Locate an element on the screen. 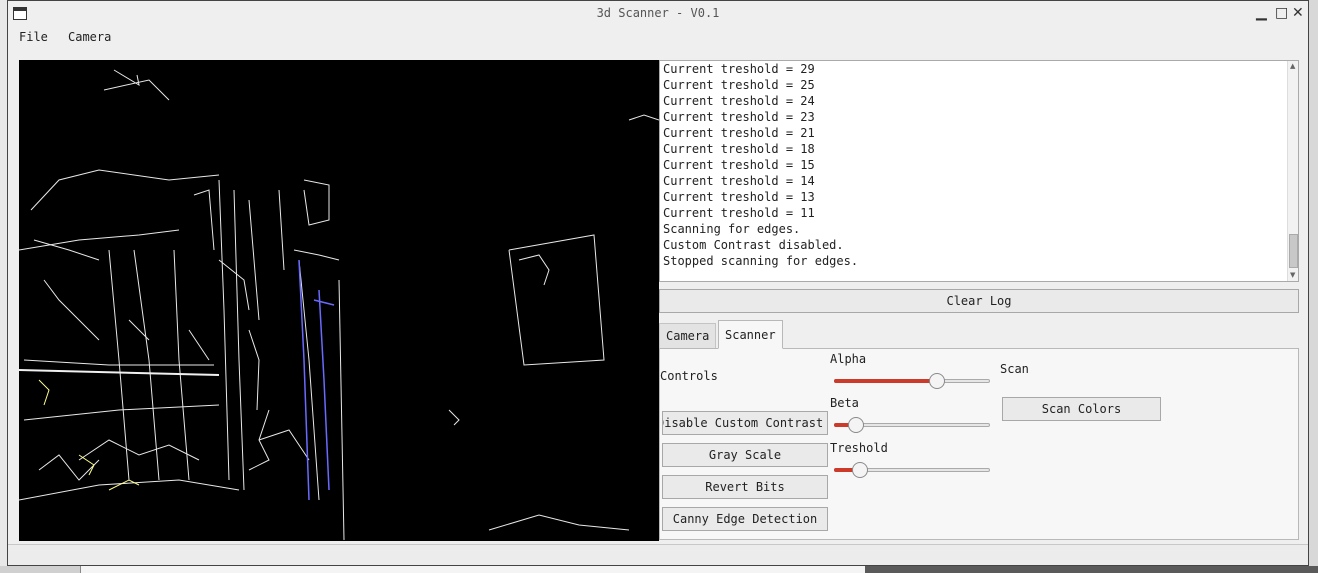 This screenshot has width=1318, height=573. gray-scale-button: Gray Scale is located at coordinates (745, 455).